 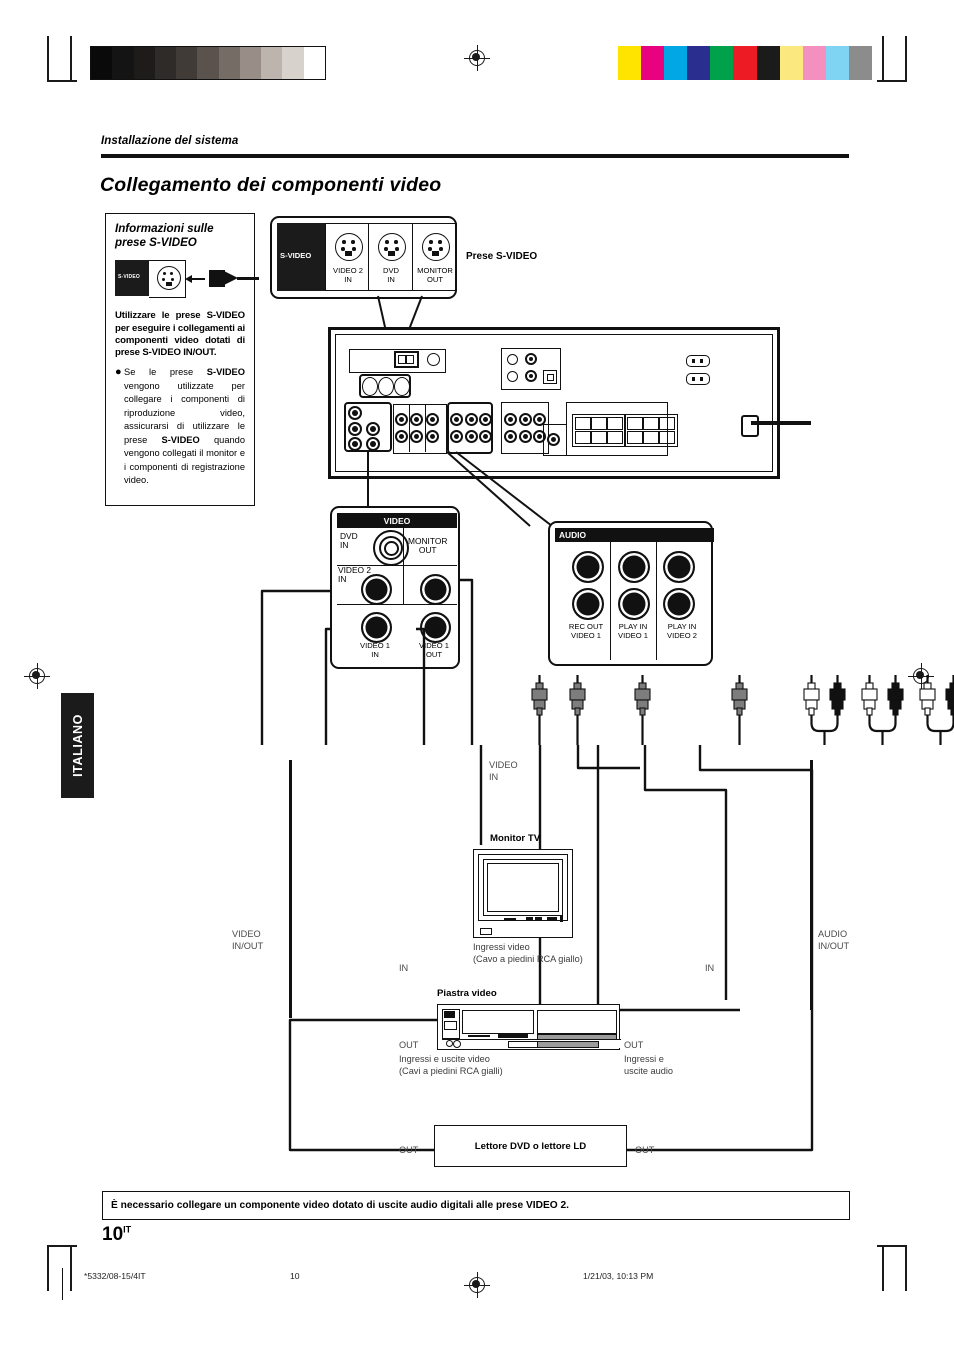 What do you see at coordinates (833, 934) in the screenshot?
I see `audio-inout-l1: AUDIO` at bounding box center [833, 934].